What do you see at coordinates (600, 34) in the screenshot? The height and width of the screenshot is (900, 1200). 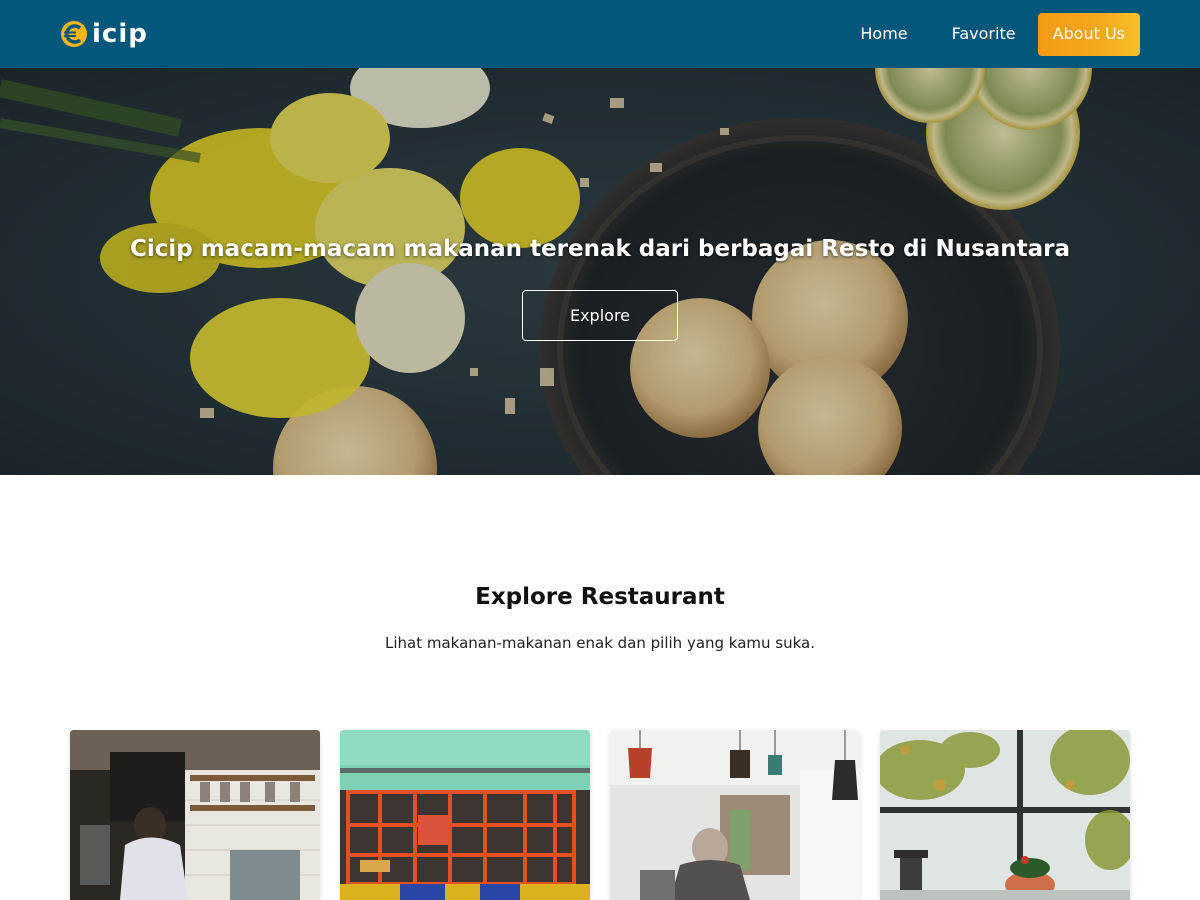 I see `navbar: icip Home Favorite About Us` at bounding box center [600, 34].